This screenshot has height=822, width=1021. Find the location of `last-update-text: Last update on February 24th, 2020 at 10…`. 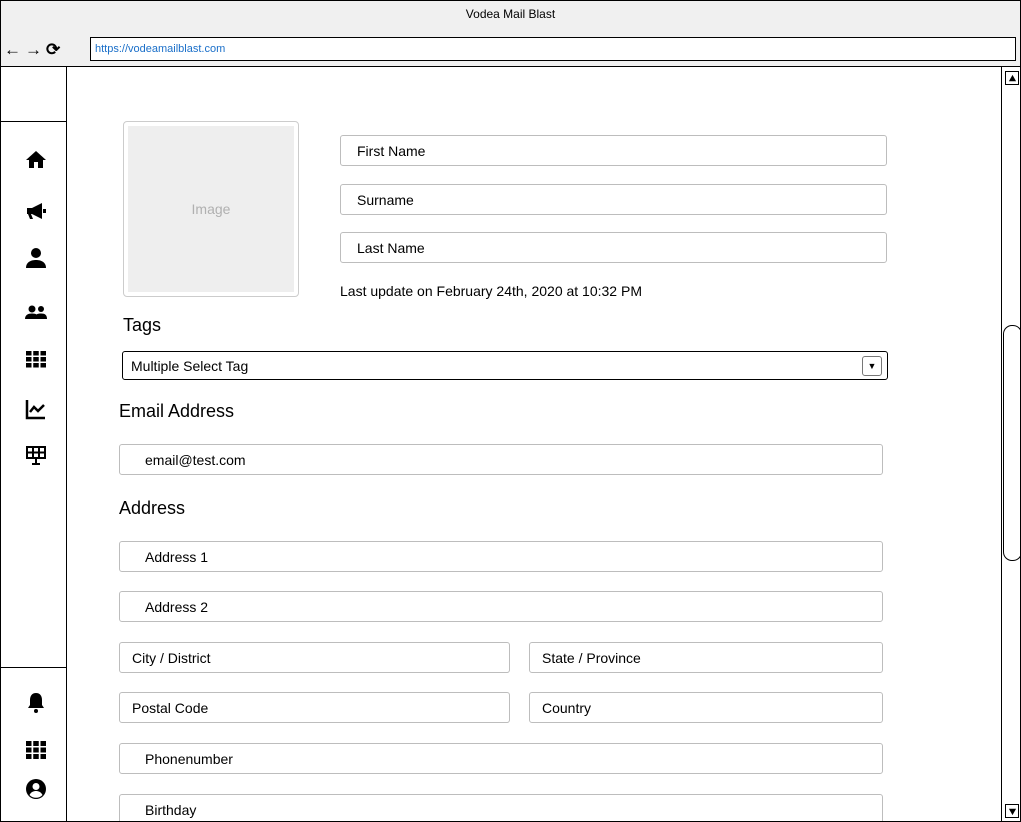

last-update-text: Last update on February 24th, 2020 at 10… is located at coordinates (491, 291).